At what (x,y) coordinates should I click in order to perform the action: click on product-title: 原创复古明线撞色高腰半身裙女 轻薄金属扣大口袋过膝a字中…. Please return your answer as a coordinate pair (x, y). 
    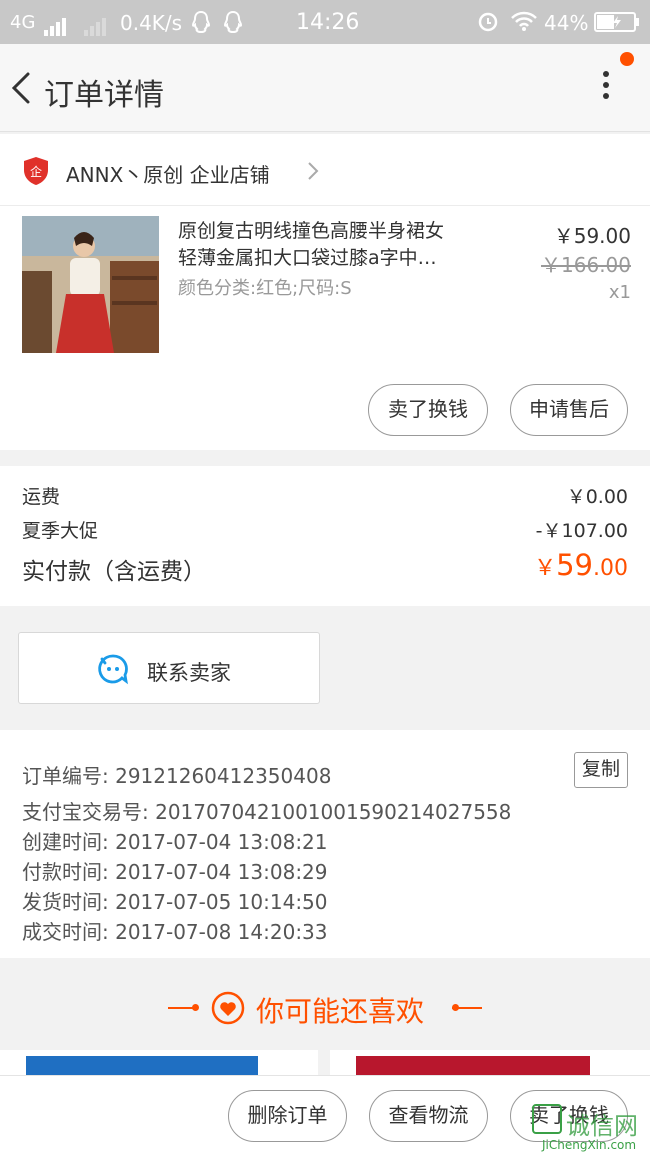
    Looking at the image, I should click on (343, 245).